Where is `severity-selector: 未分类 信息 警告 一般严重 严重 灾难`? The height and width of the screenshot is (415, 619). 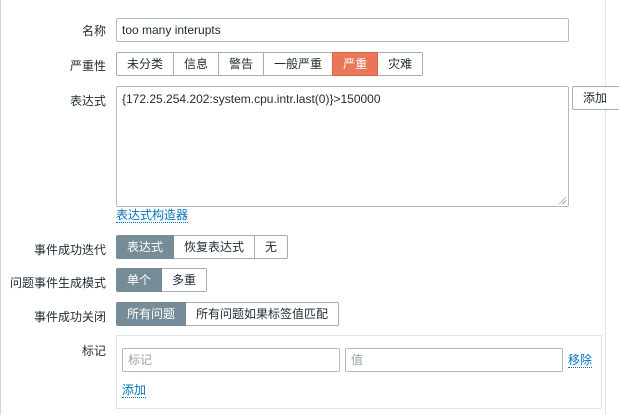
severity-selector: 未分类 信息 警告 一般严重 严重 灾难 is located at coordinates (270, 64).